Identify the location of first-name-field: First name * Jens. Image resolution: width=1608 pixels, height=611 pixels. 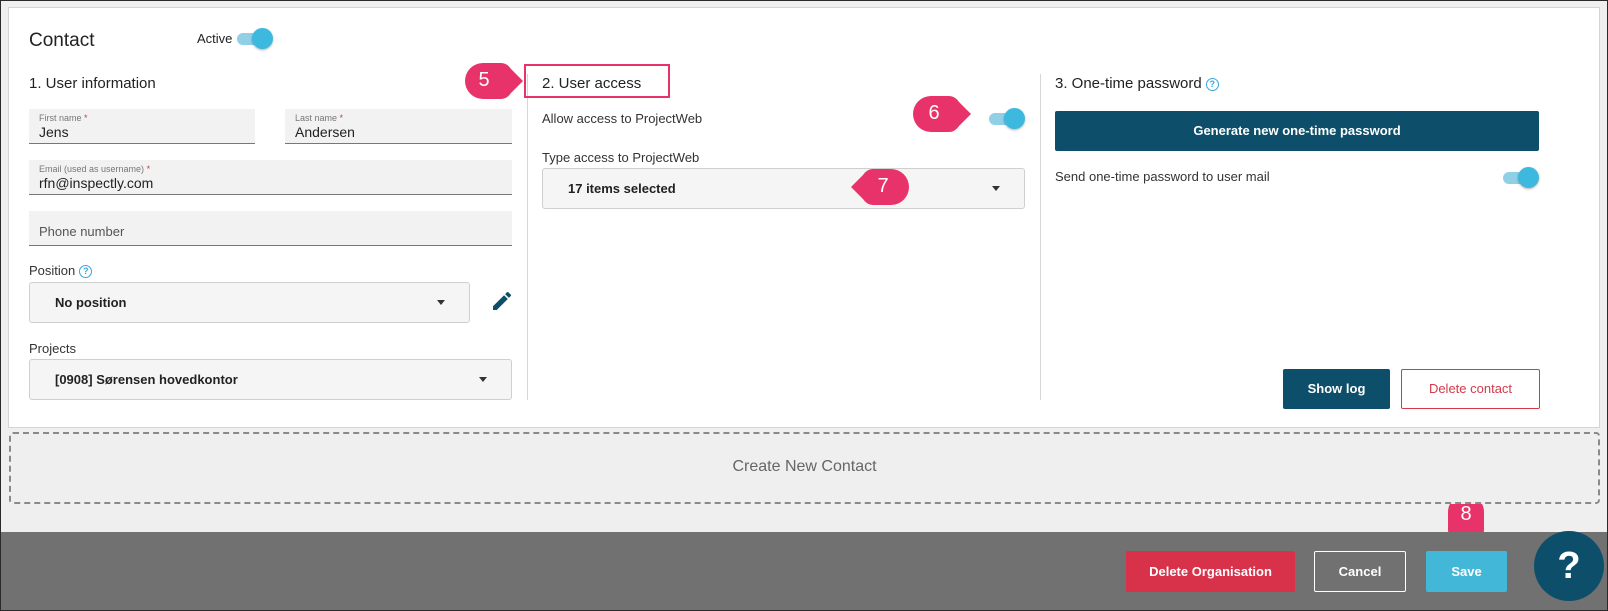
(142, 126).